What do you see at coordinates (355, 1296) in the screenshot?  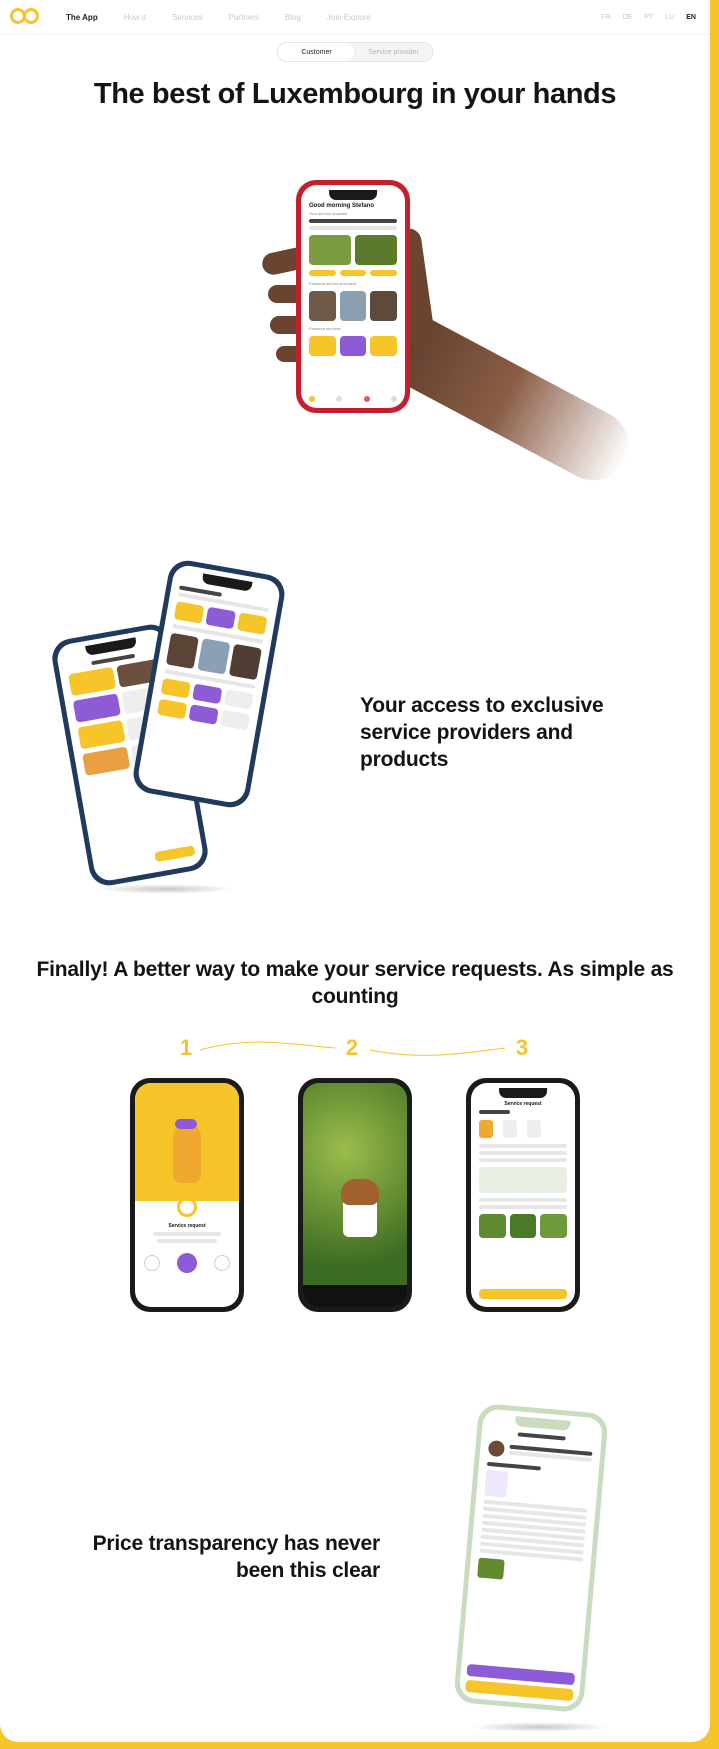 I see `camera-bar` at bounding box center [355, 1296].